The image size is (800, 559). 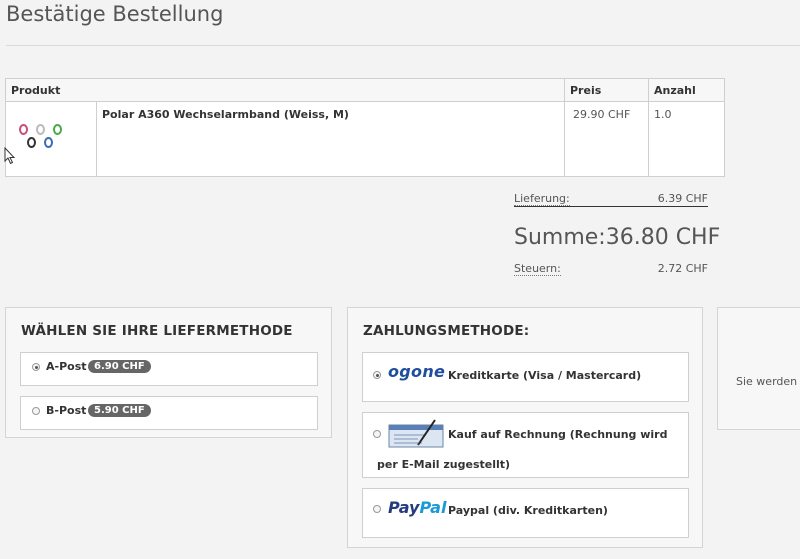 What do you see at coordinates (330, 139) in the screenshot?
I see `product-name: Polar A360 Wechselarmband (Weiss, M)` at bounding box center [330, 139].